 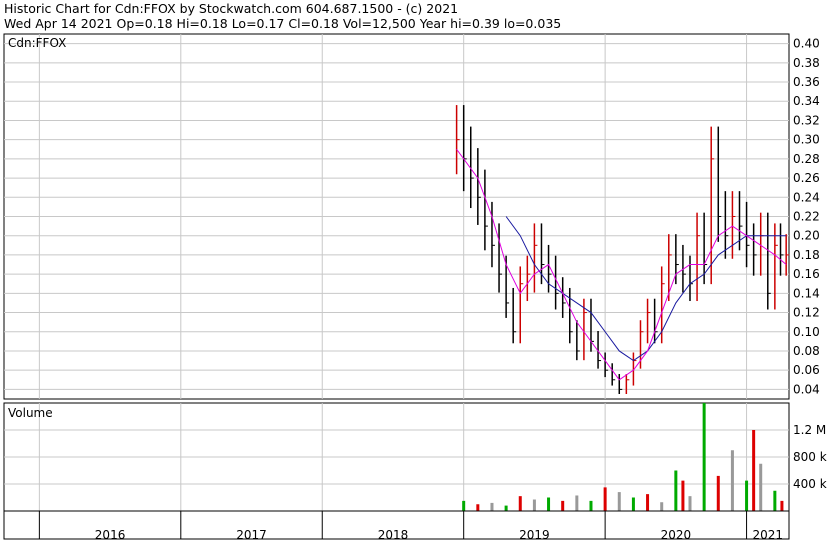 I want to click on volume-tick-label: 1.2 M, so click(x=809, y=430).